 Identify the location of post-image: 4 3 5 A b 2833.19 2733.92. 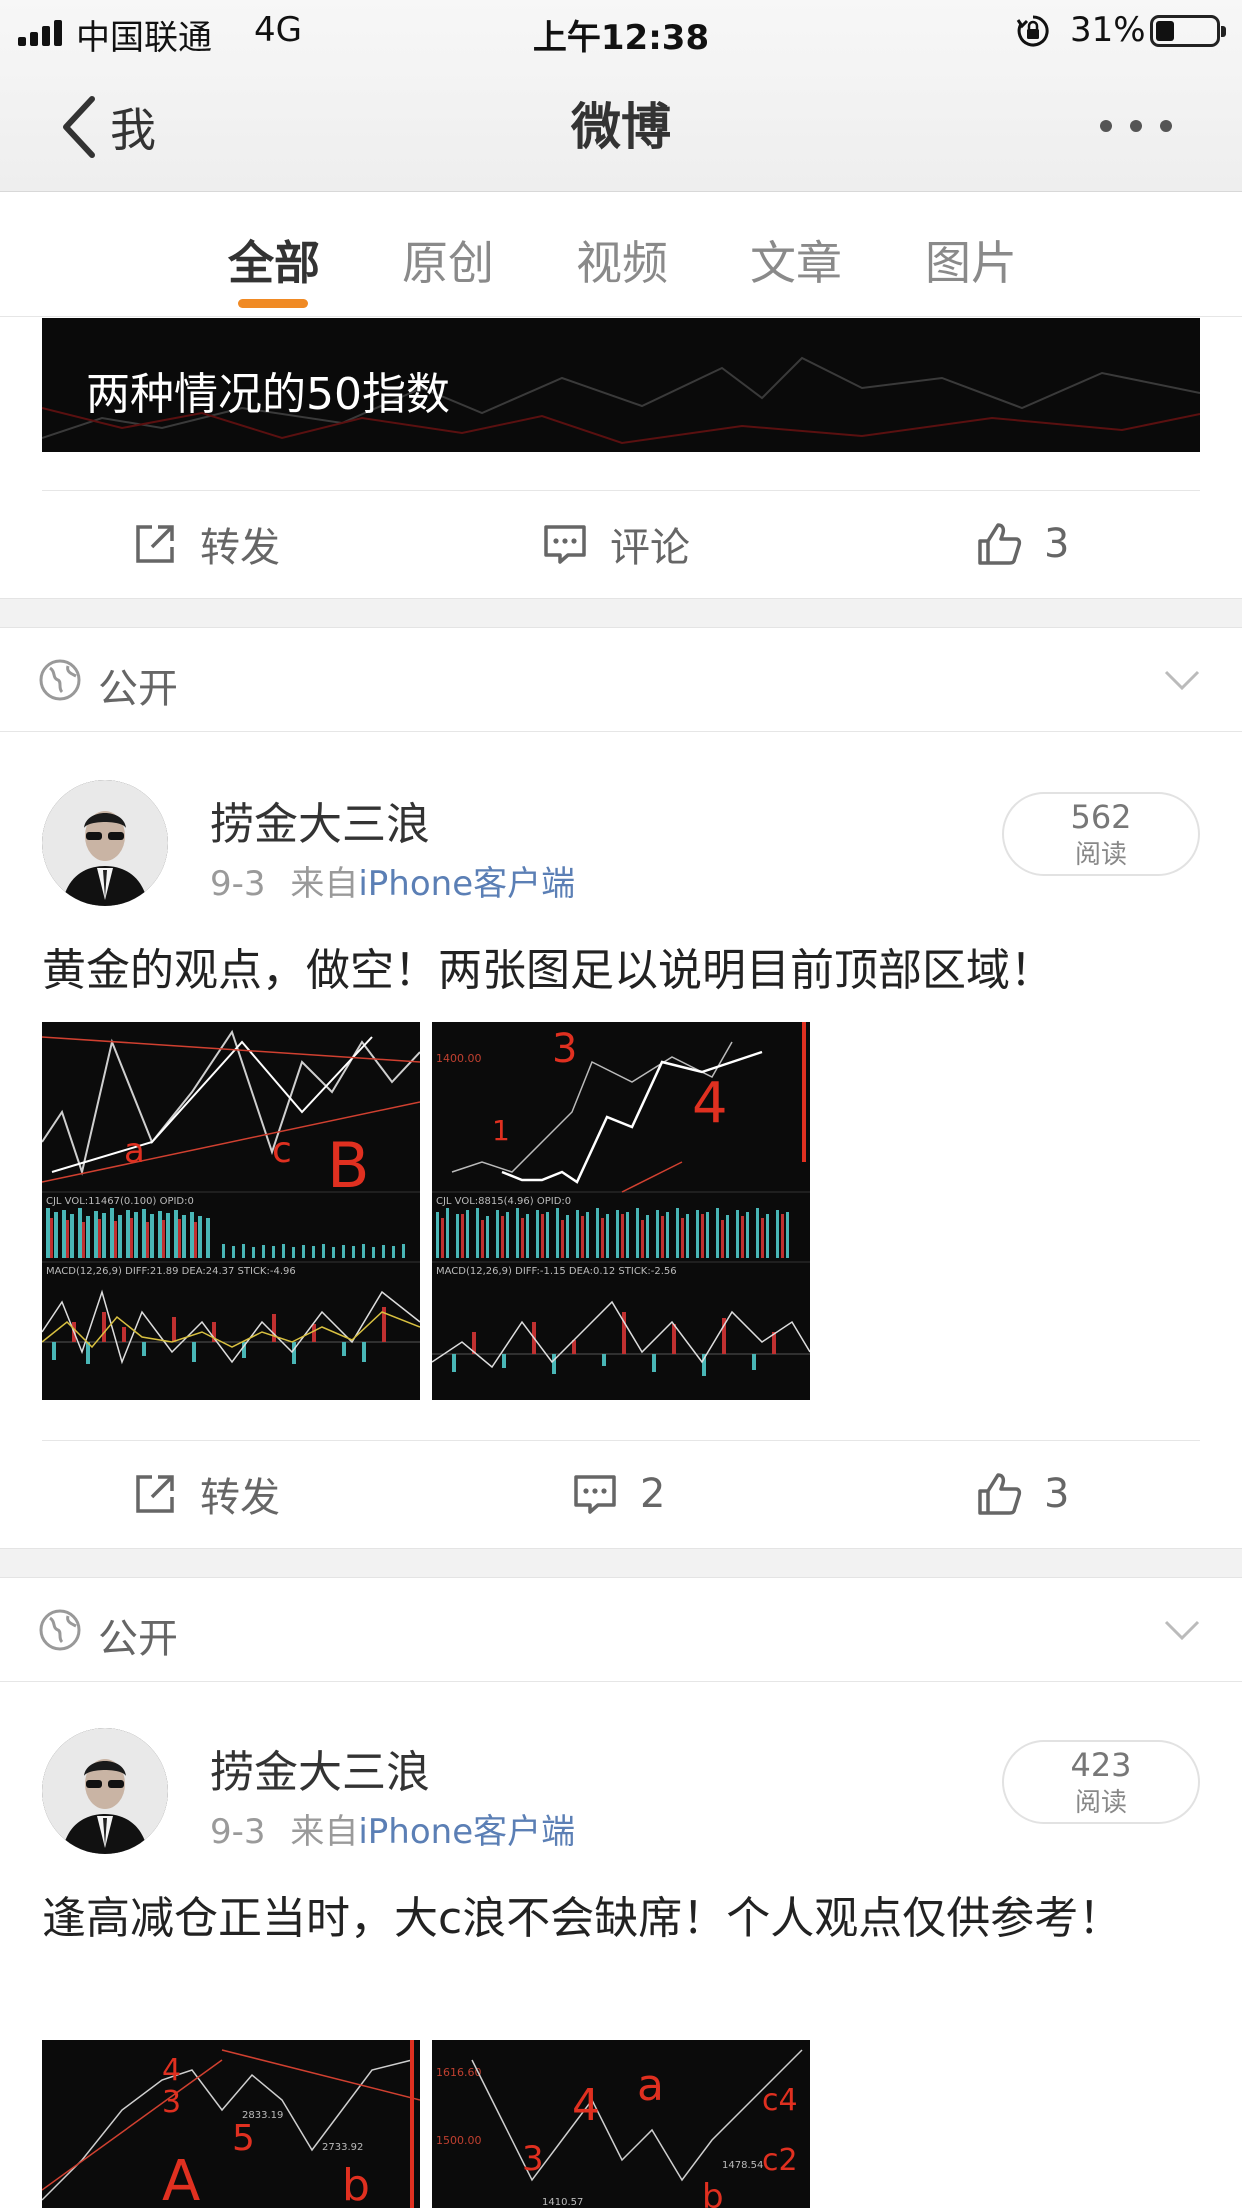
(231, 2124).